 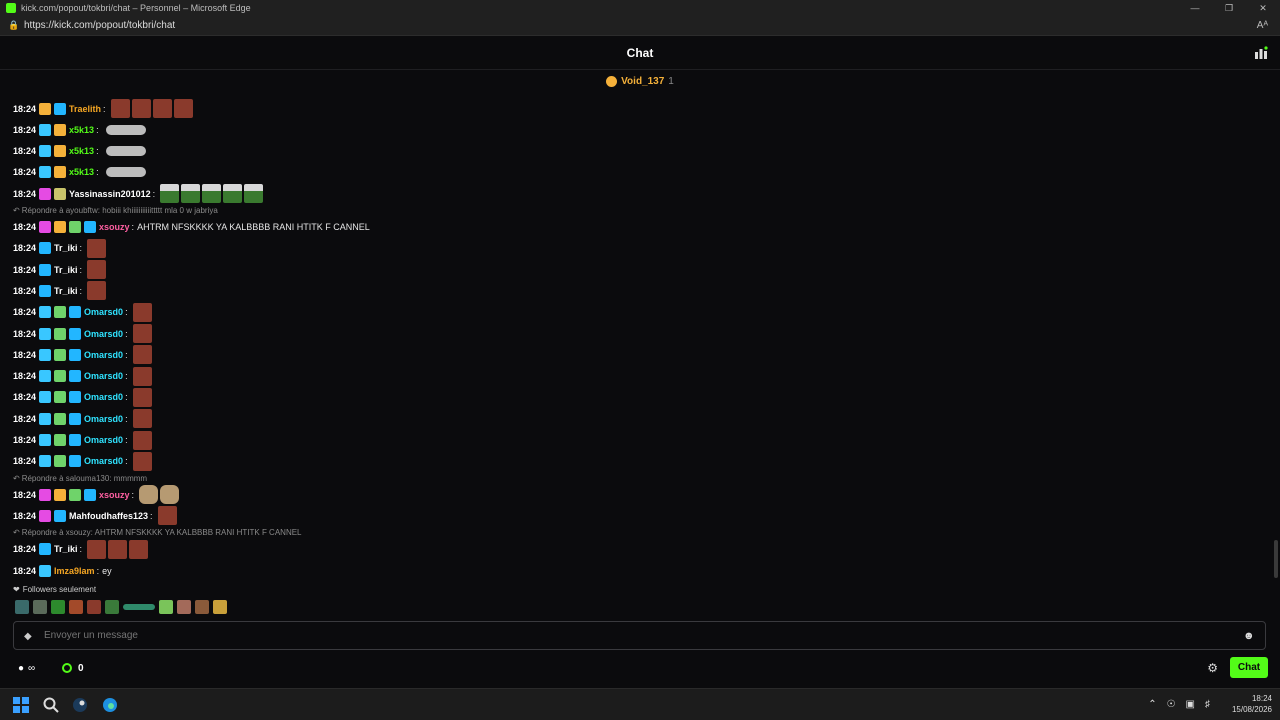 What do you see at coordinates (85, 109) in the screenshot?
I see `username: Traelith` at bounding box center [85, 109].